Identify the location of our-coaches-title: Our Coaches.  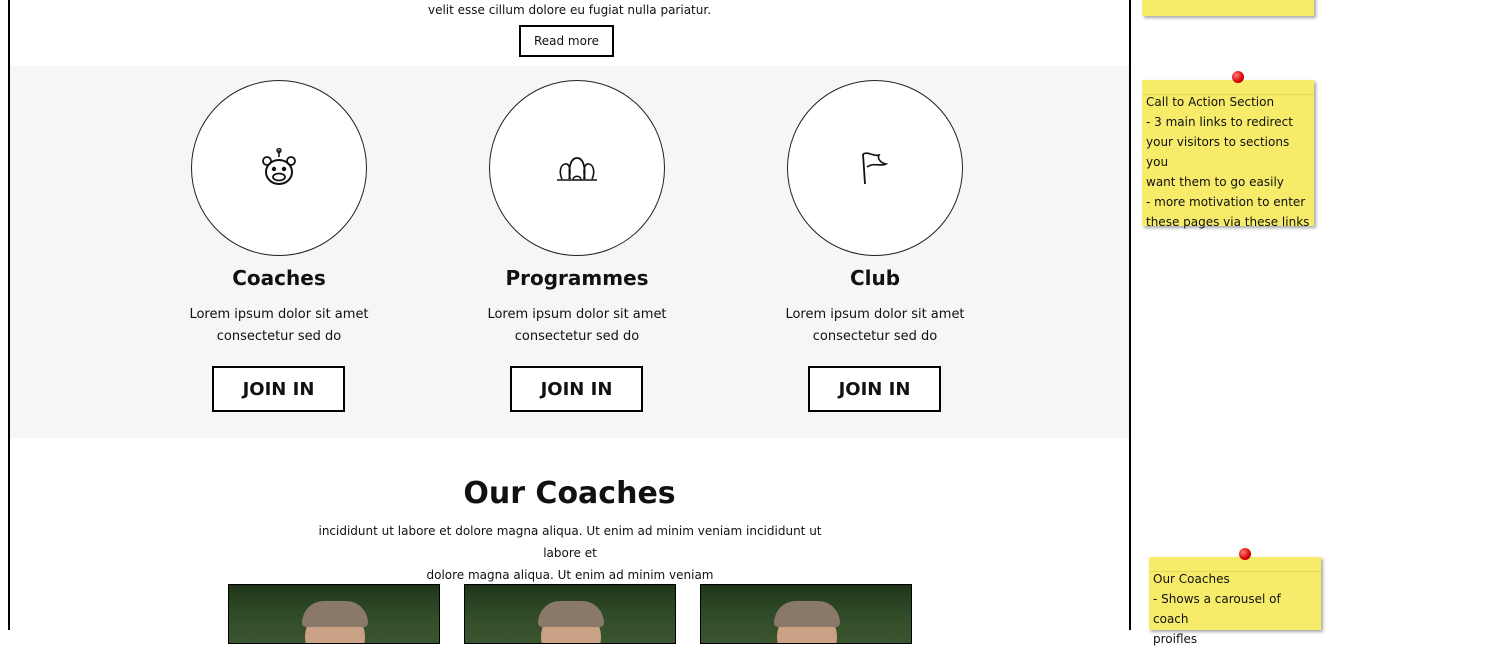
(569, 493).